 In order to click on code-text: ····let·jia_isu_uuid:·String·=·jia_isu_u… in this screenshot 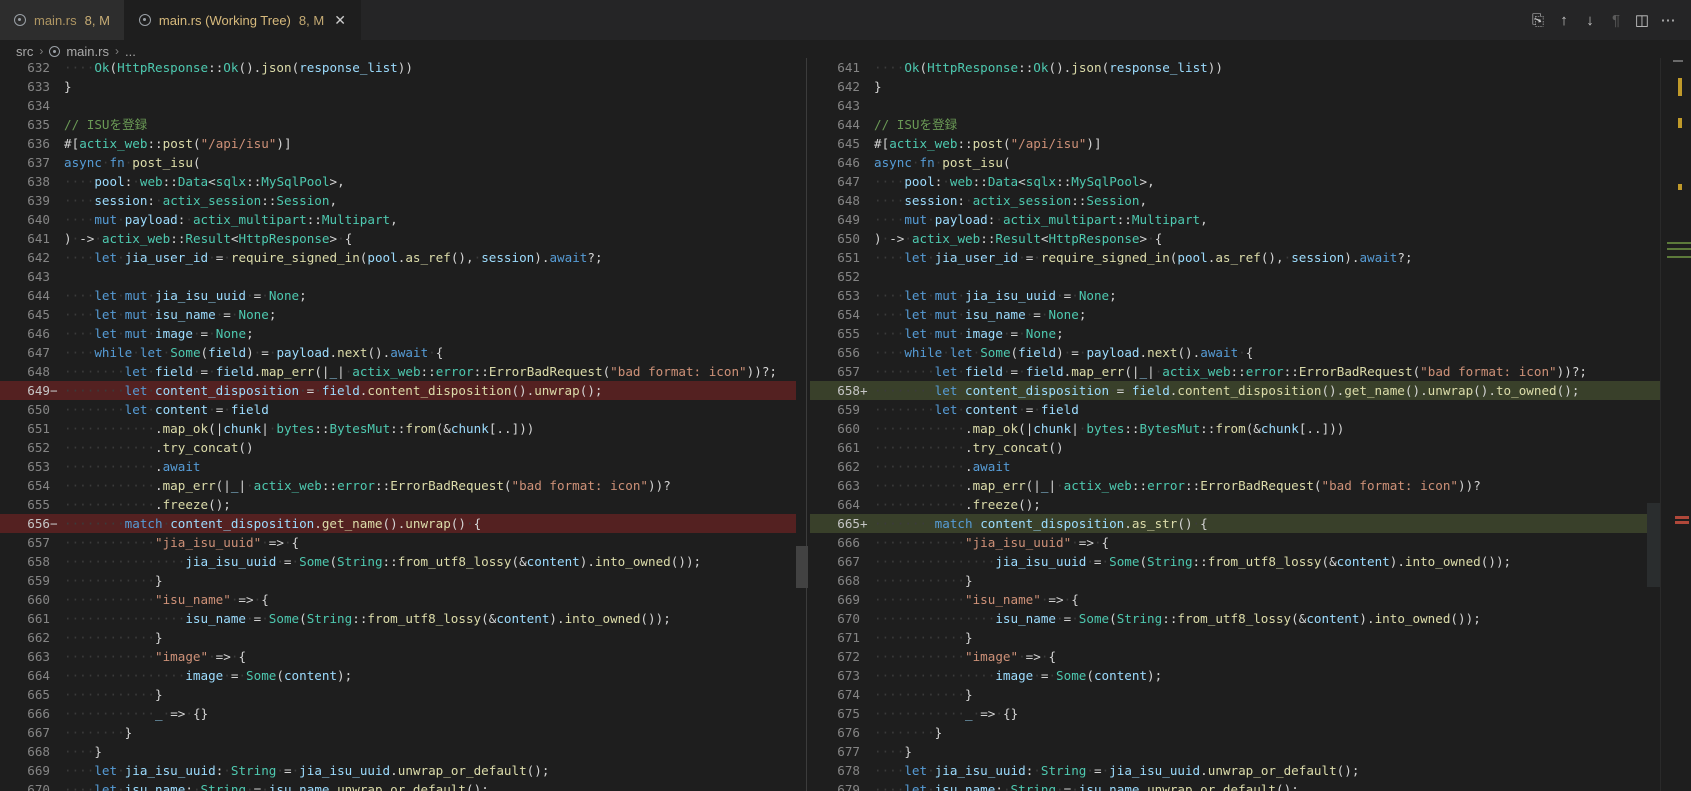, I will do `click(1116, 770)`.